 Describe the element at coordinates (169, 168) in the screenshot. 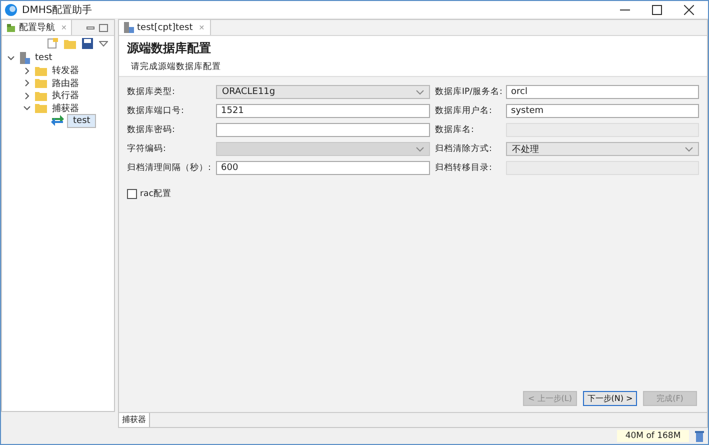

I see `field-label: 归档清理间隔（秒）:` at that location.